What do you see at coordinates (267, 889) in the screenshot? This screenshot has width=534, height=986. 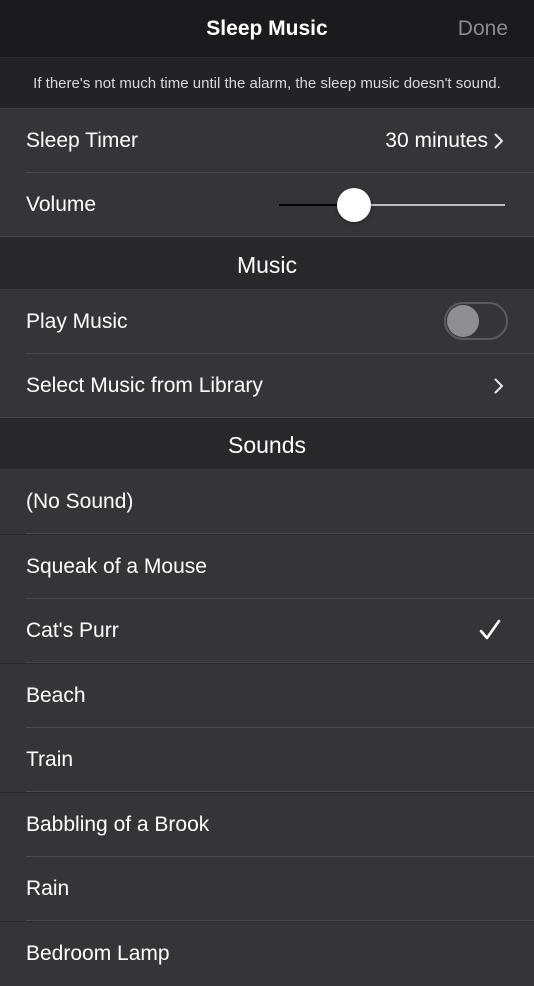 I see `sound-item: Rain` at bounding box center [267, 889].